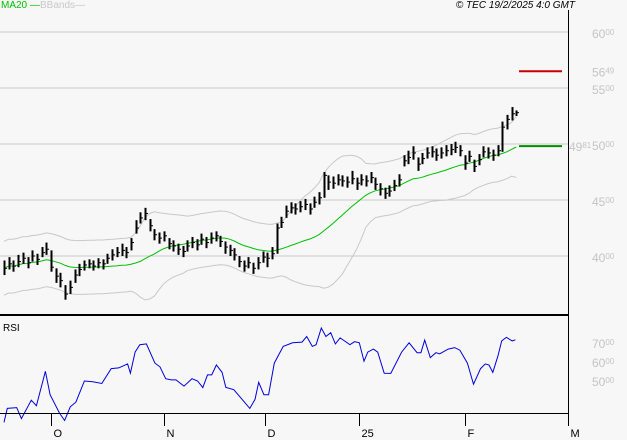 This screenshot has width=627, height=440. I want to click on resistance-level-label: 5649, so click(603, 72).